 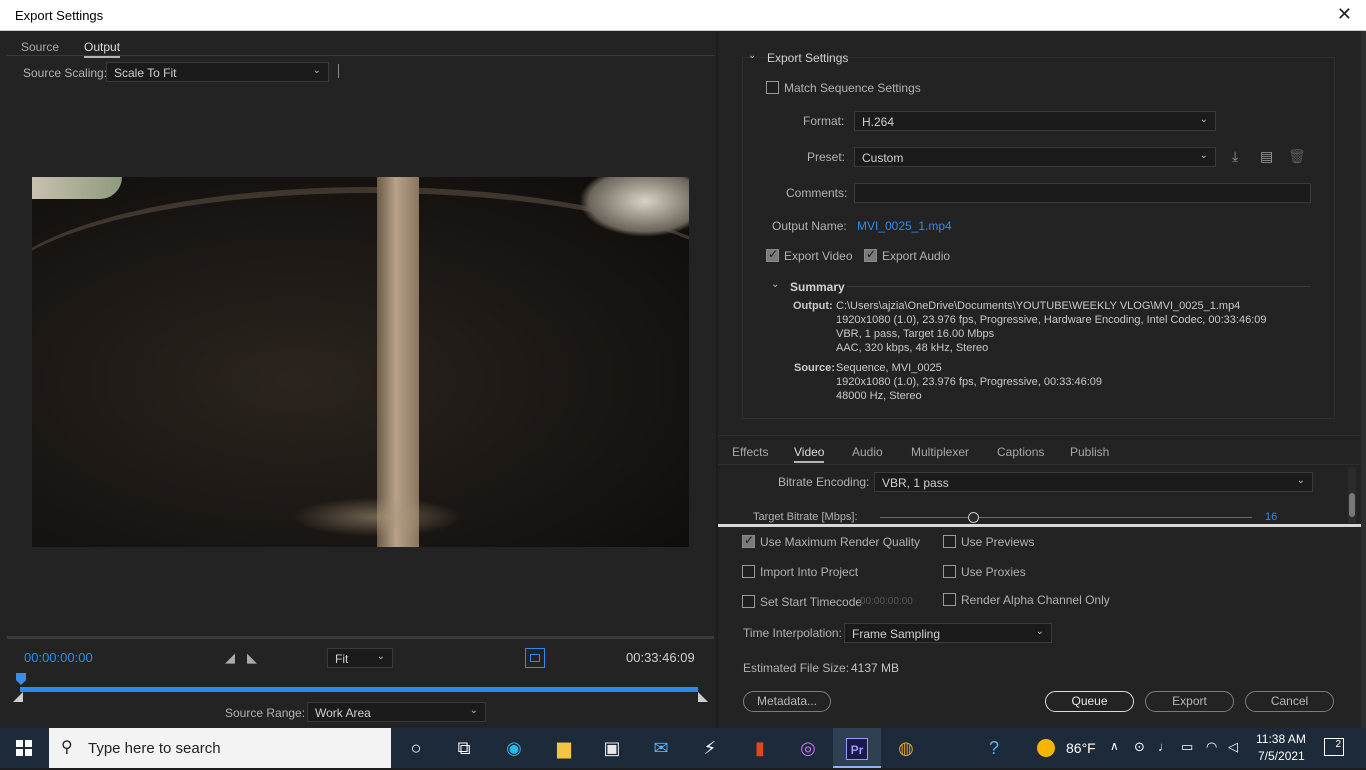 I want to click on close-icon: ✕, so click(x=1344, y=14).